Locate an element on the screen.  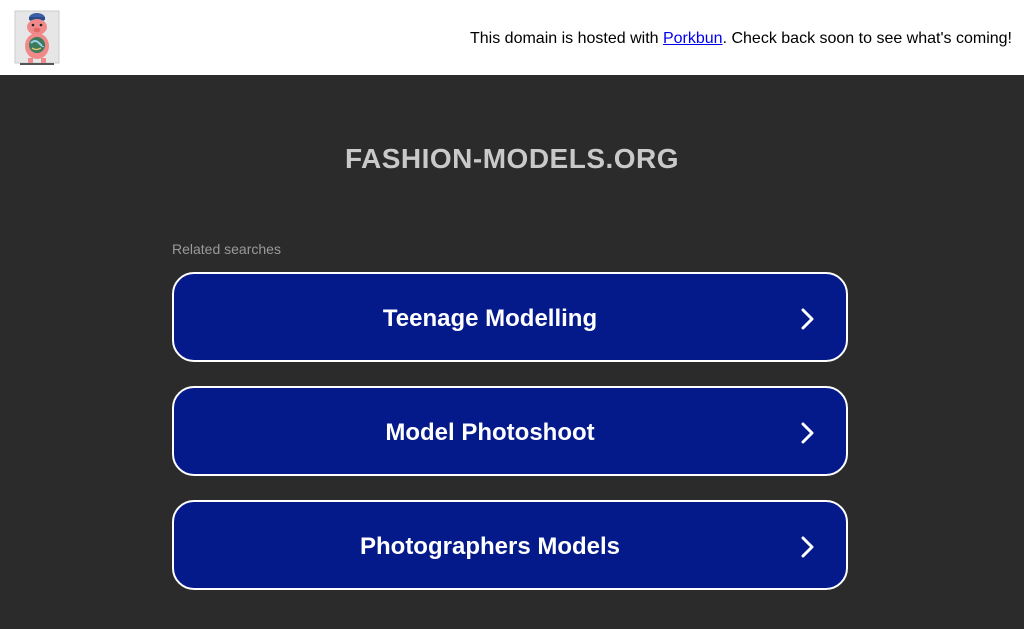
related-search-button-teenage-modelling: Teenage Modelling is located at coordinates (510, 317).